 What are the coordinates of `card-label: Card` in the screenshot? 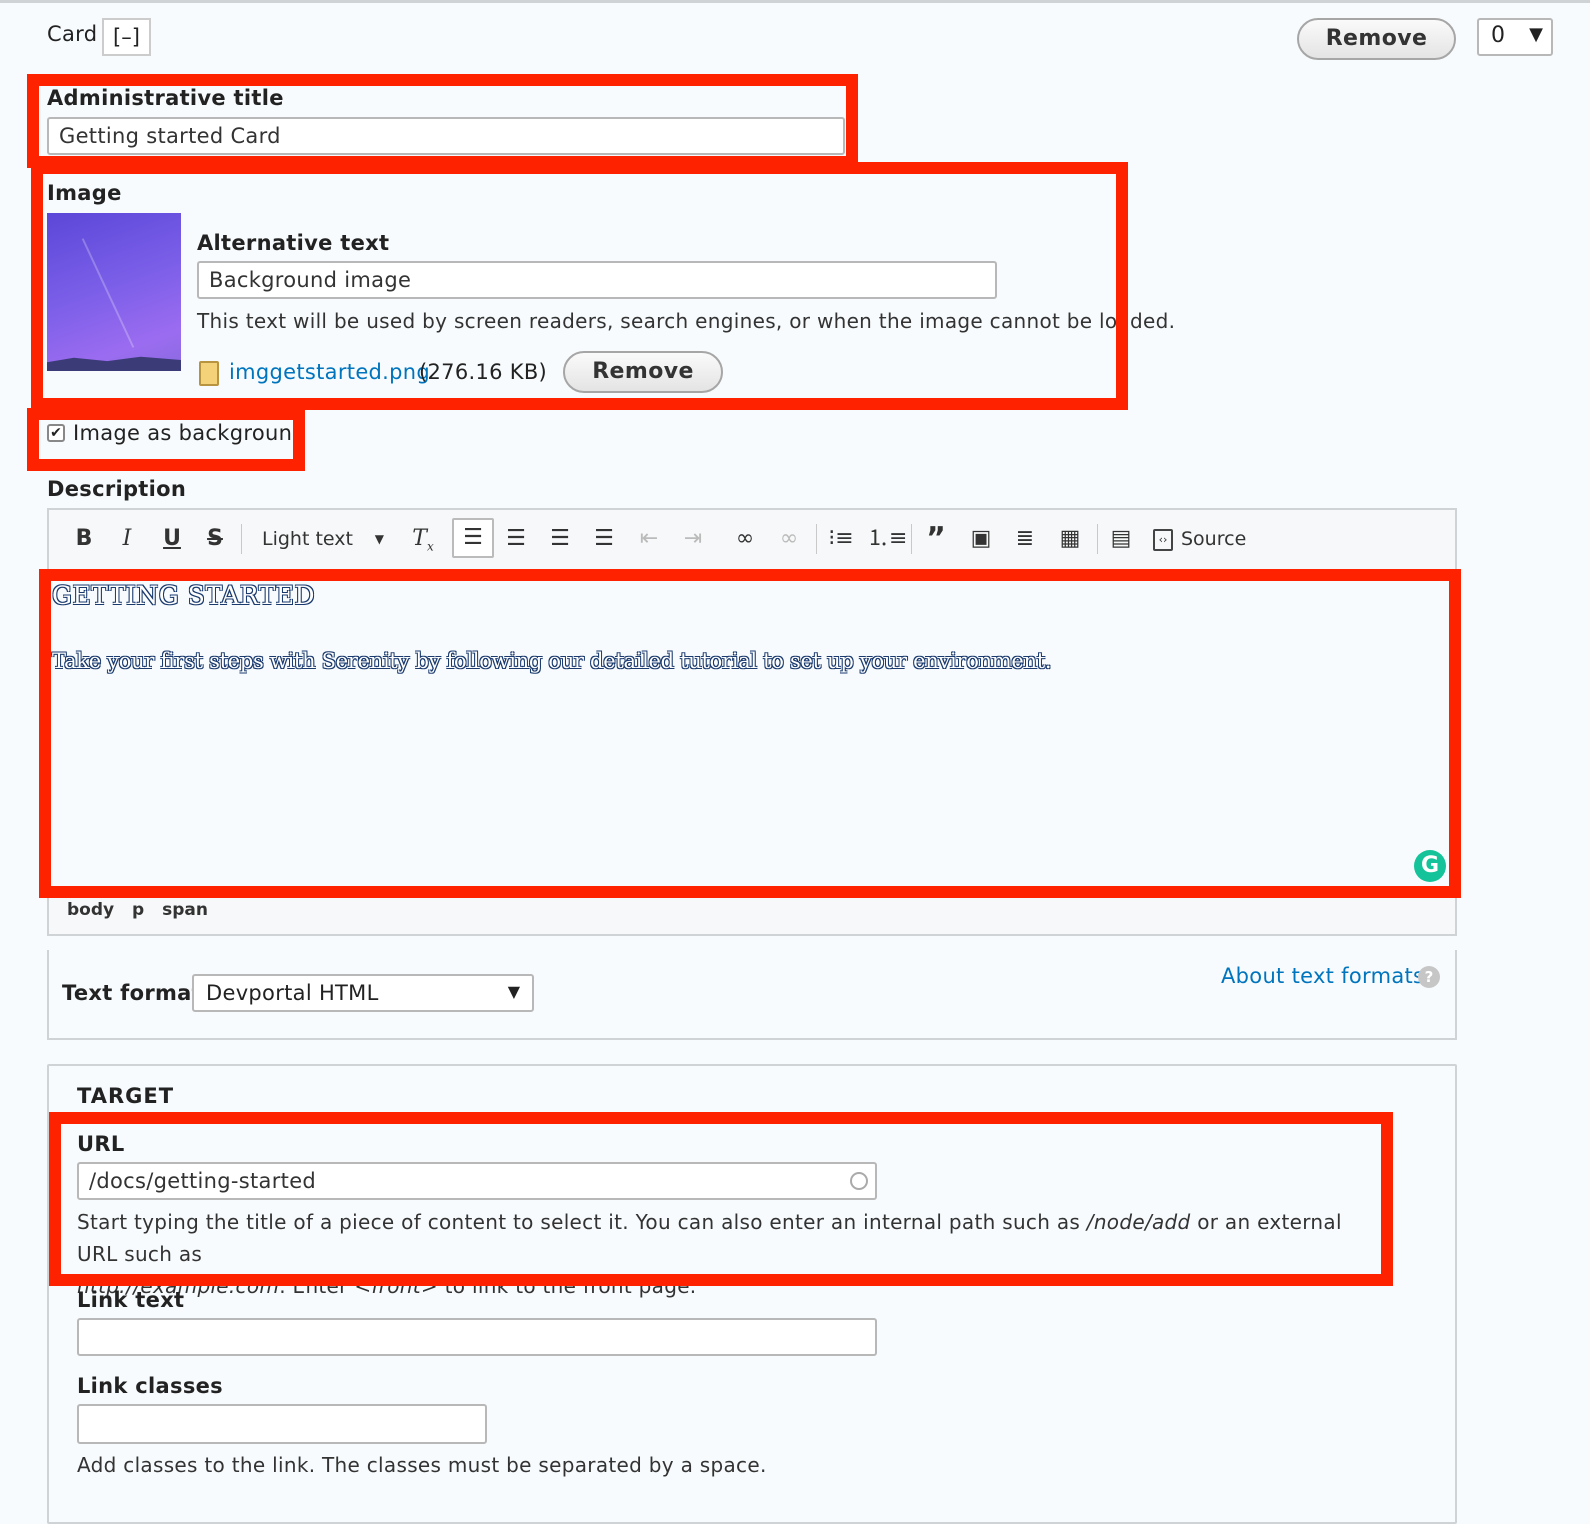 It's located at (72, 34).